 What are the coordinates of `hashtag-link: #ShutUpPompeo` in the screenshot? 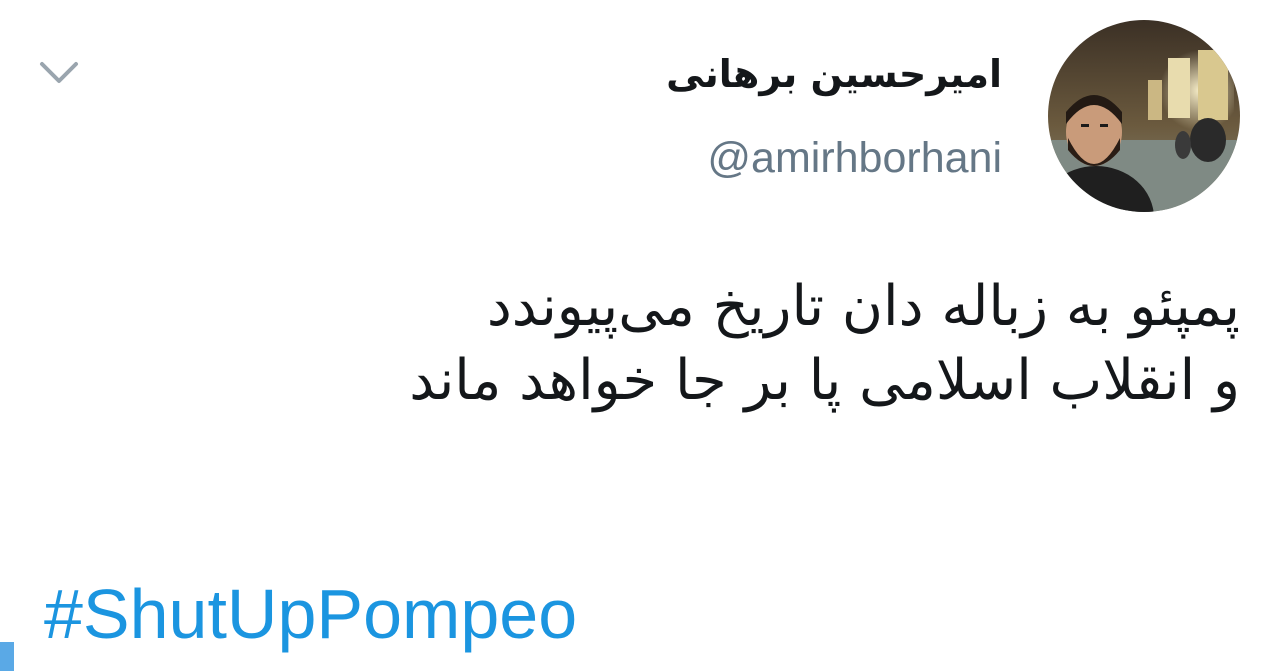 It's located at (310, 614).